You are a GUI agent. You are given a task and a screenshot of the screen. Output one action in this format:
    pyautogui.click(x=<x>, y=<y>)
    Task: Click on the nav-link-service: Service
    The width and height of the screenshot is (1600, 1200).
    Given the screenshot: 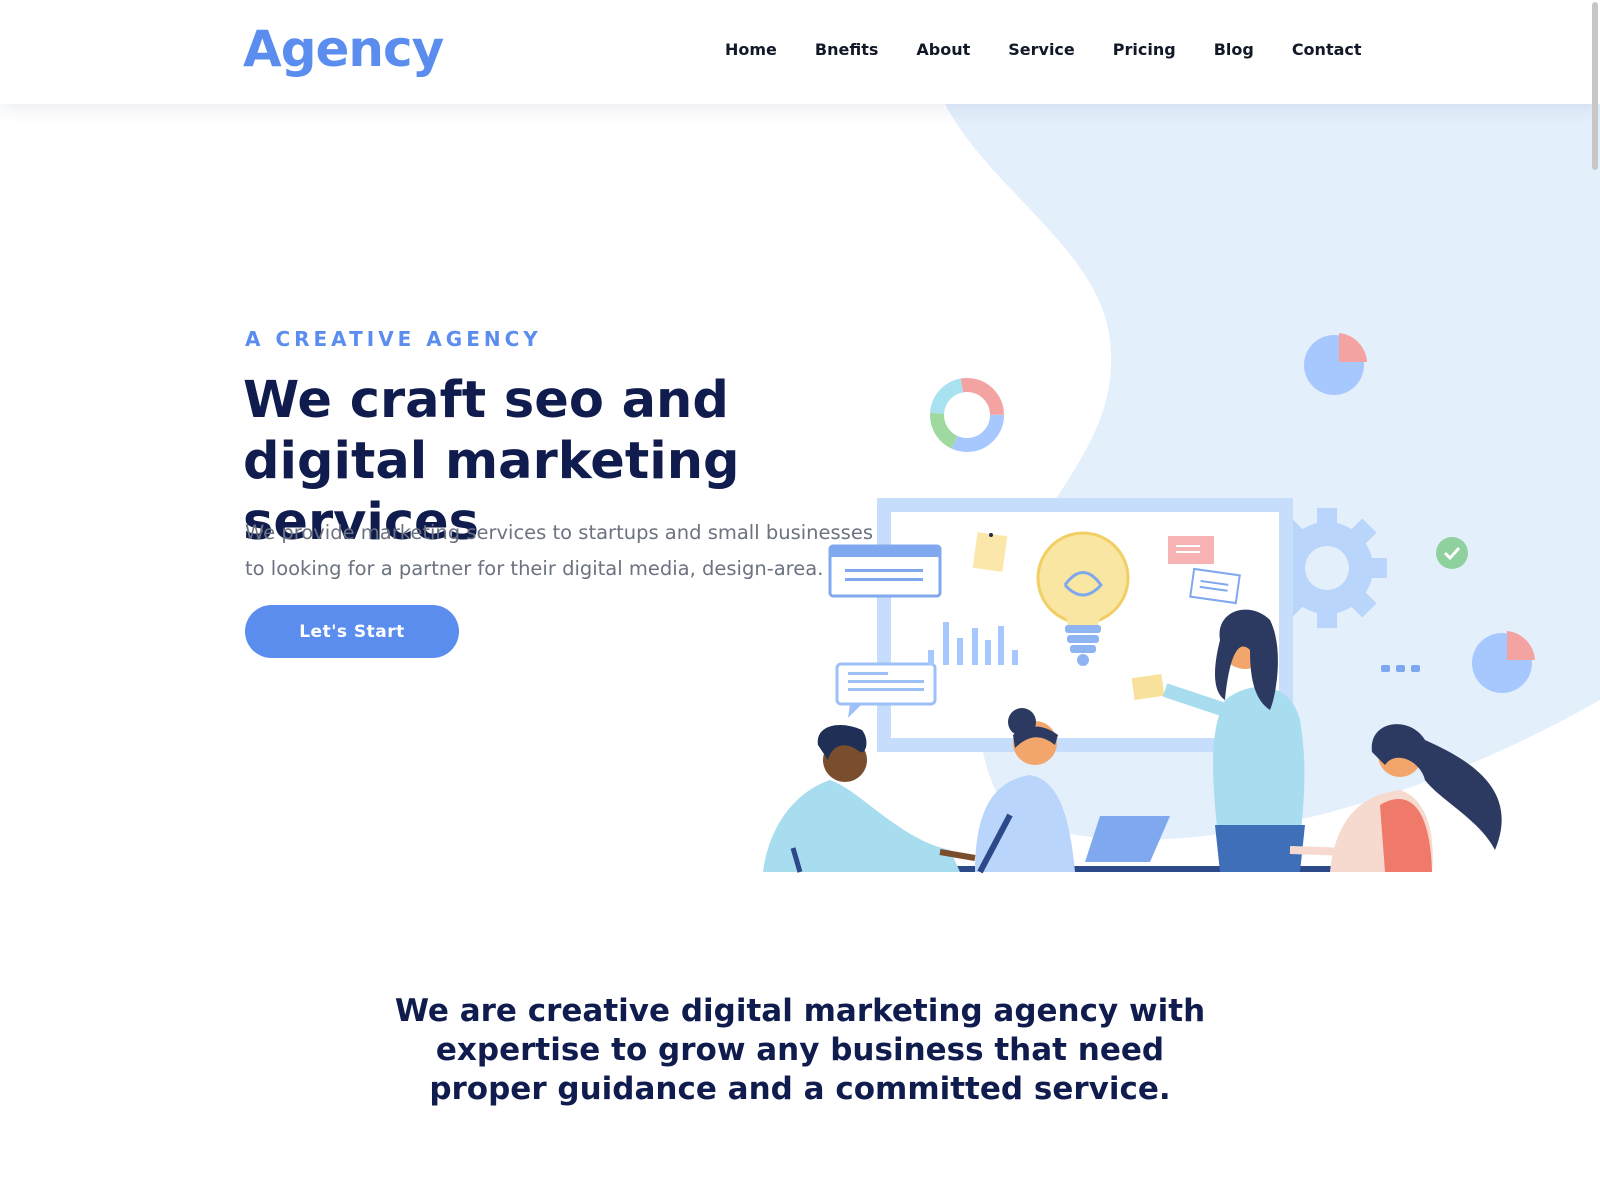 What is the action you would take?
    pyautogui.click(x=1041, y=49)
    